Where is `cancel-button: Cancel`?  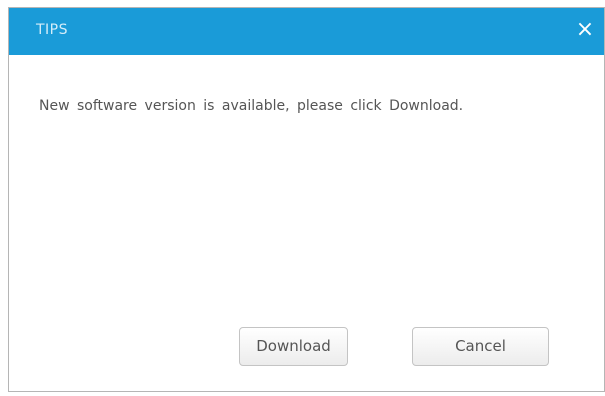
cancel-button: Cancel is located at coordinates (480, 346).